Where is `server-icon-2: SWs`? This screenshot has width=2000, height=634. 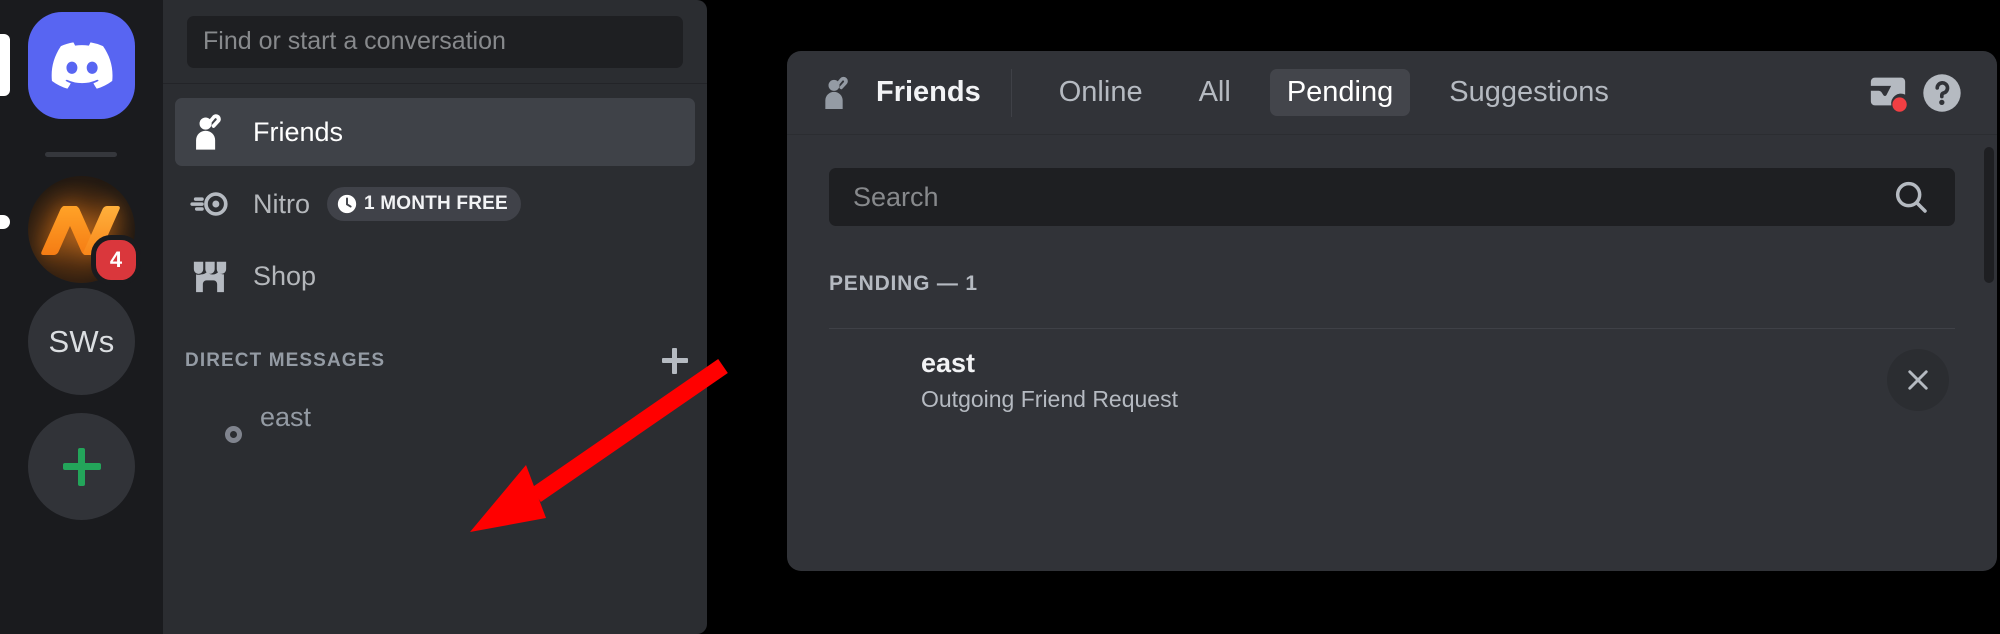
server-icon-2: SWs is located at coordinates (81, 341).